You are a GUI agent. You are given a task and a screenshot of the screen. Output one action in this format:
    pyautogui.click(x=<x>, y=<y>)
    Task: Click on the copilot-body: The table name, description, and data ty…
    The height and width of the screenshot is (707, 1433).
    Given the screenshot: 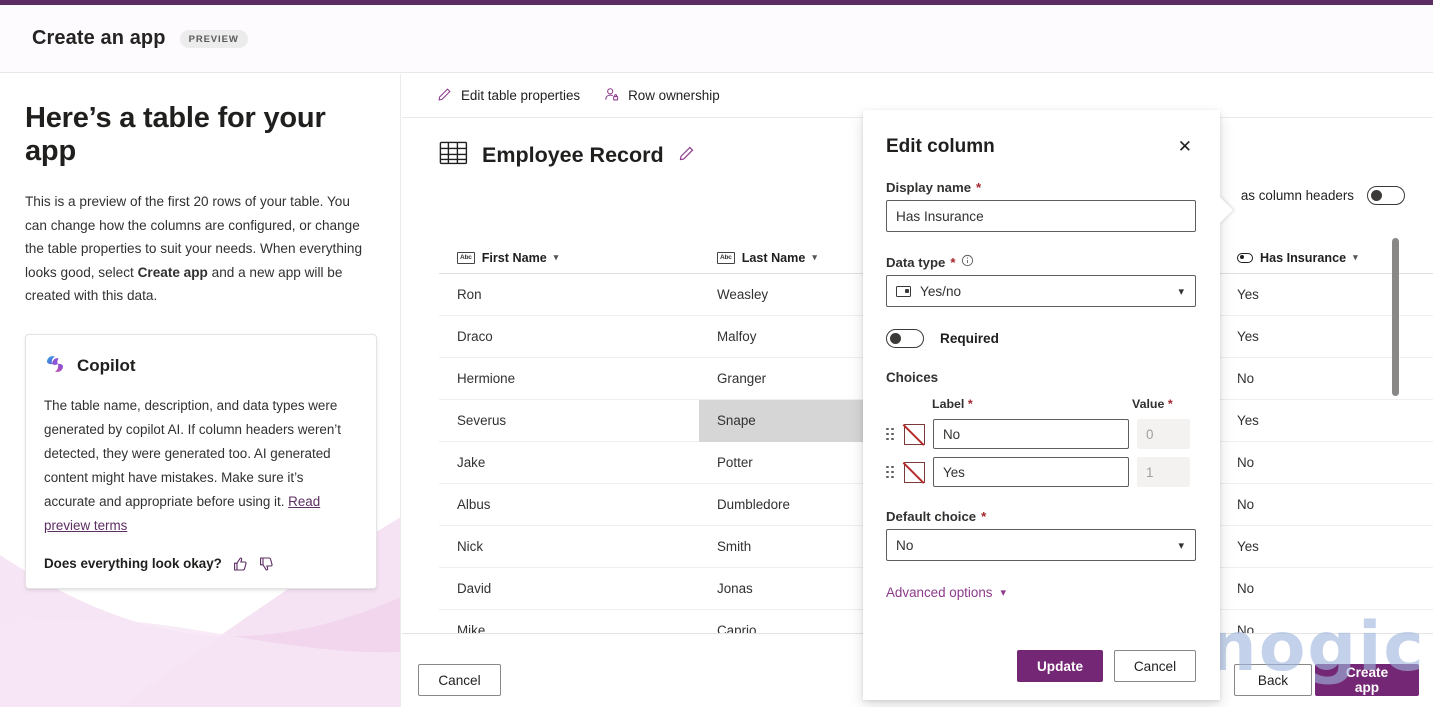 What is the action you would take?
    pyautogui.click(x=200, y=466)
    